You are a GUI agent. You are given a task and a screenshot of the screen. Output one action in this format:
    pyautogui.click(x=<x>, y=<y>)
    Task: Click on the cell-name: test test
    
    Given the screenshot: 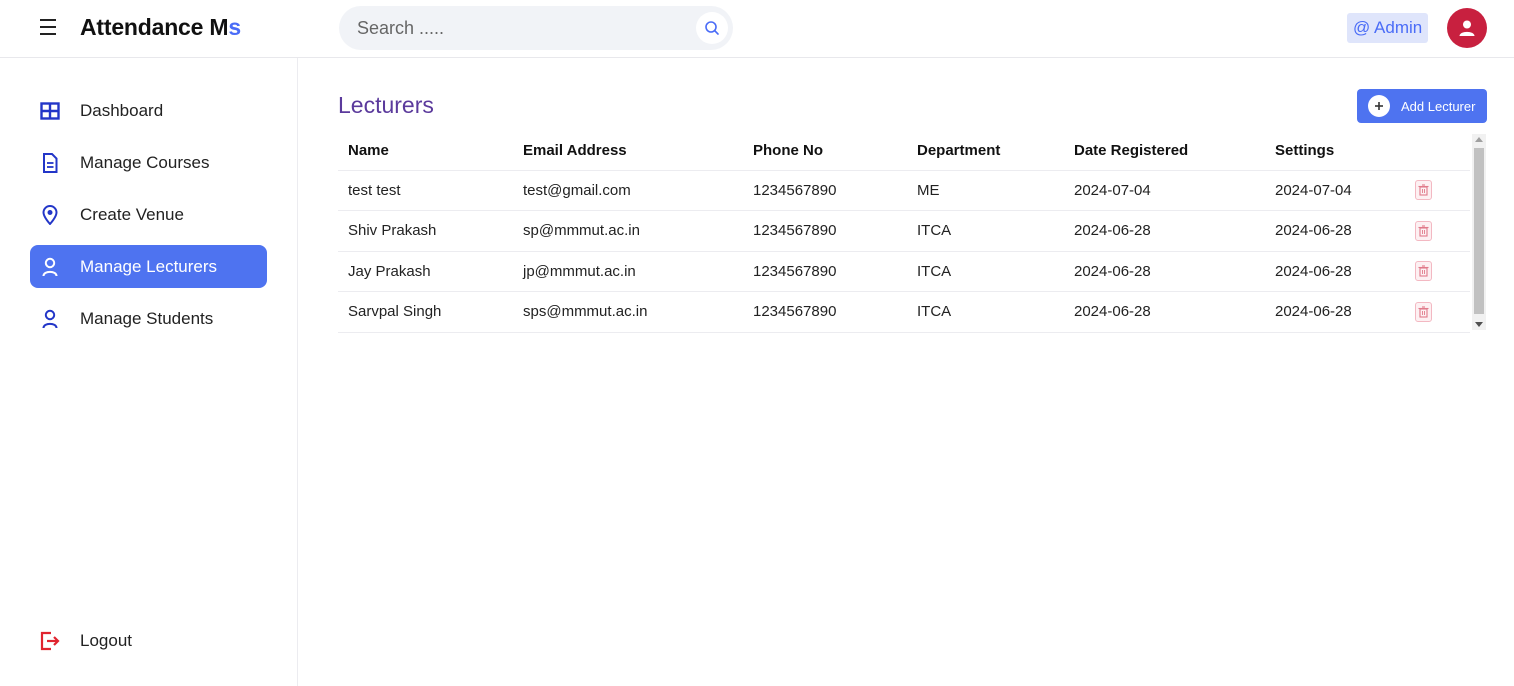 What is the action you would take?
    pyautogui.click(x=425, y=190)
    